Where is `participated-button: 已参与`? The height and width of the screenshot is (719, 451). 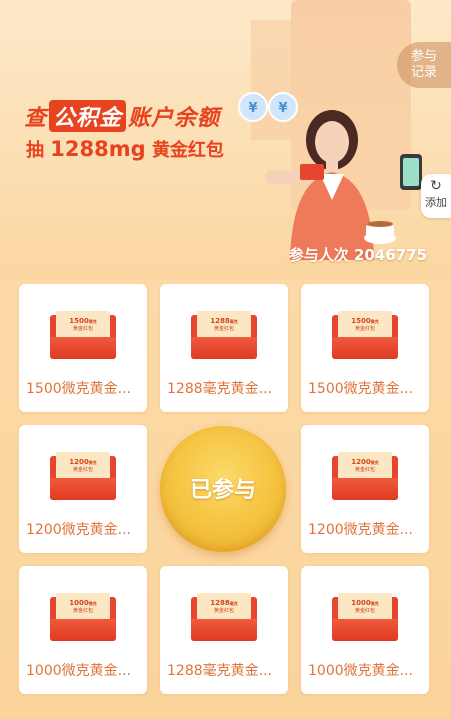
participated-button: 已参与 is located at coordinates (223, 489).